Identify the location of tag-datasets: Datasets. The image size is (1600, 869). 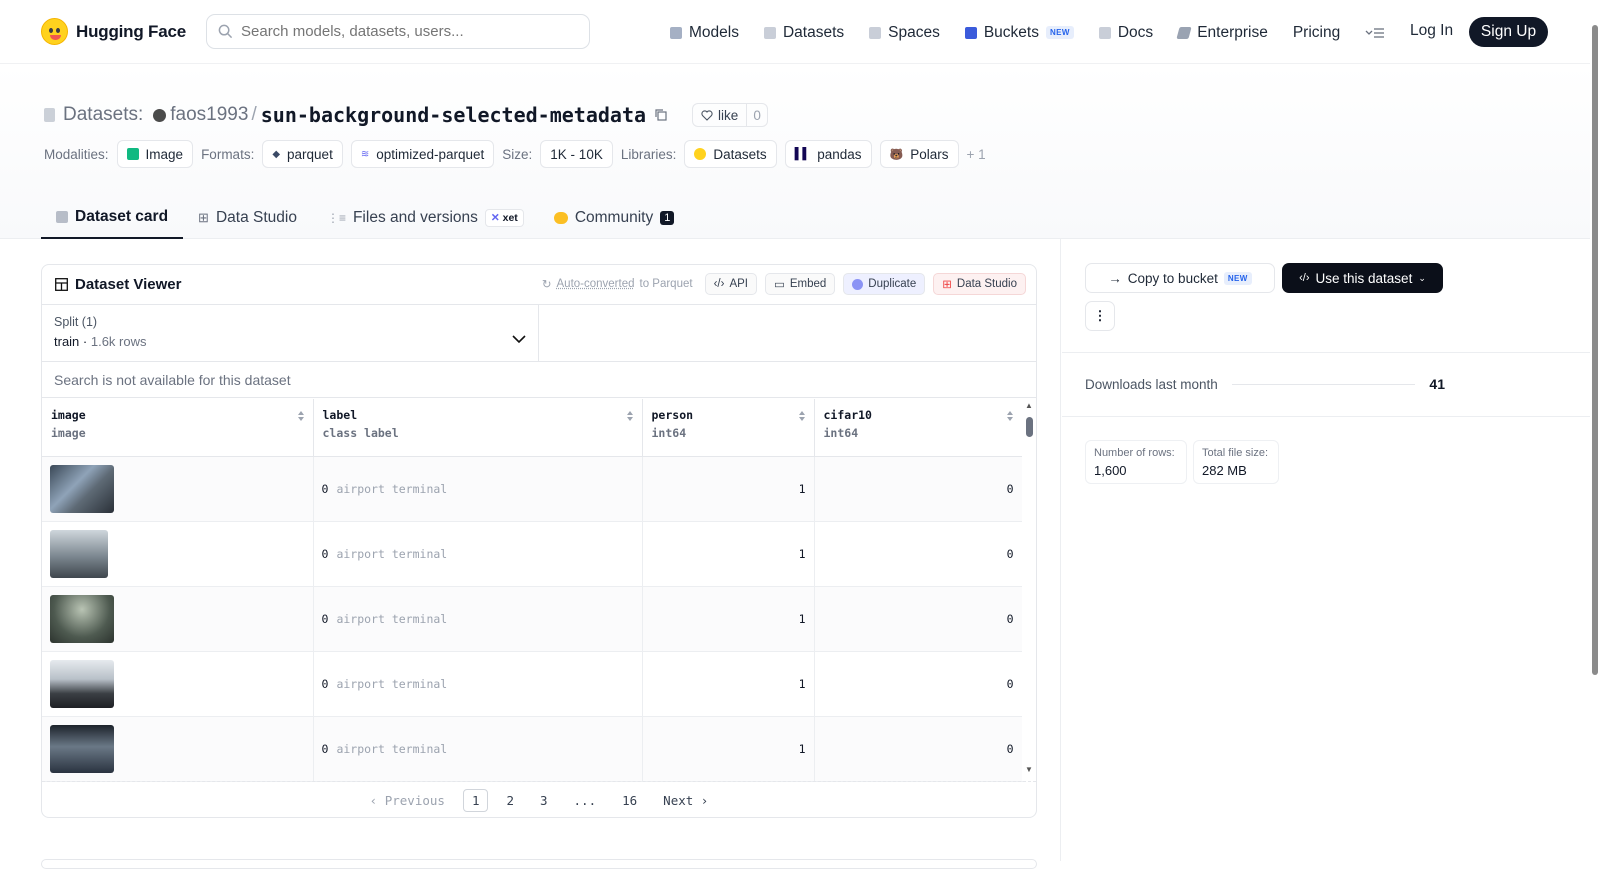
(730, 154).